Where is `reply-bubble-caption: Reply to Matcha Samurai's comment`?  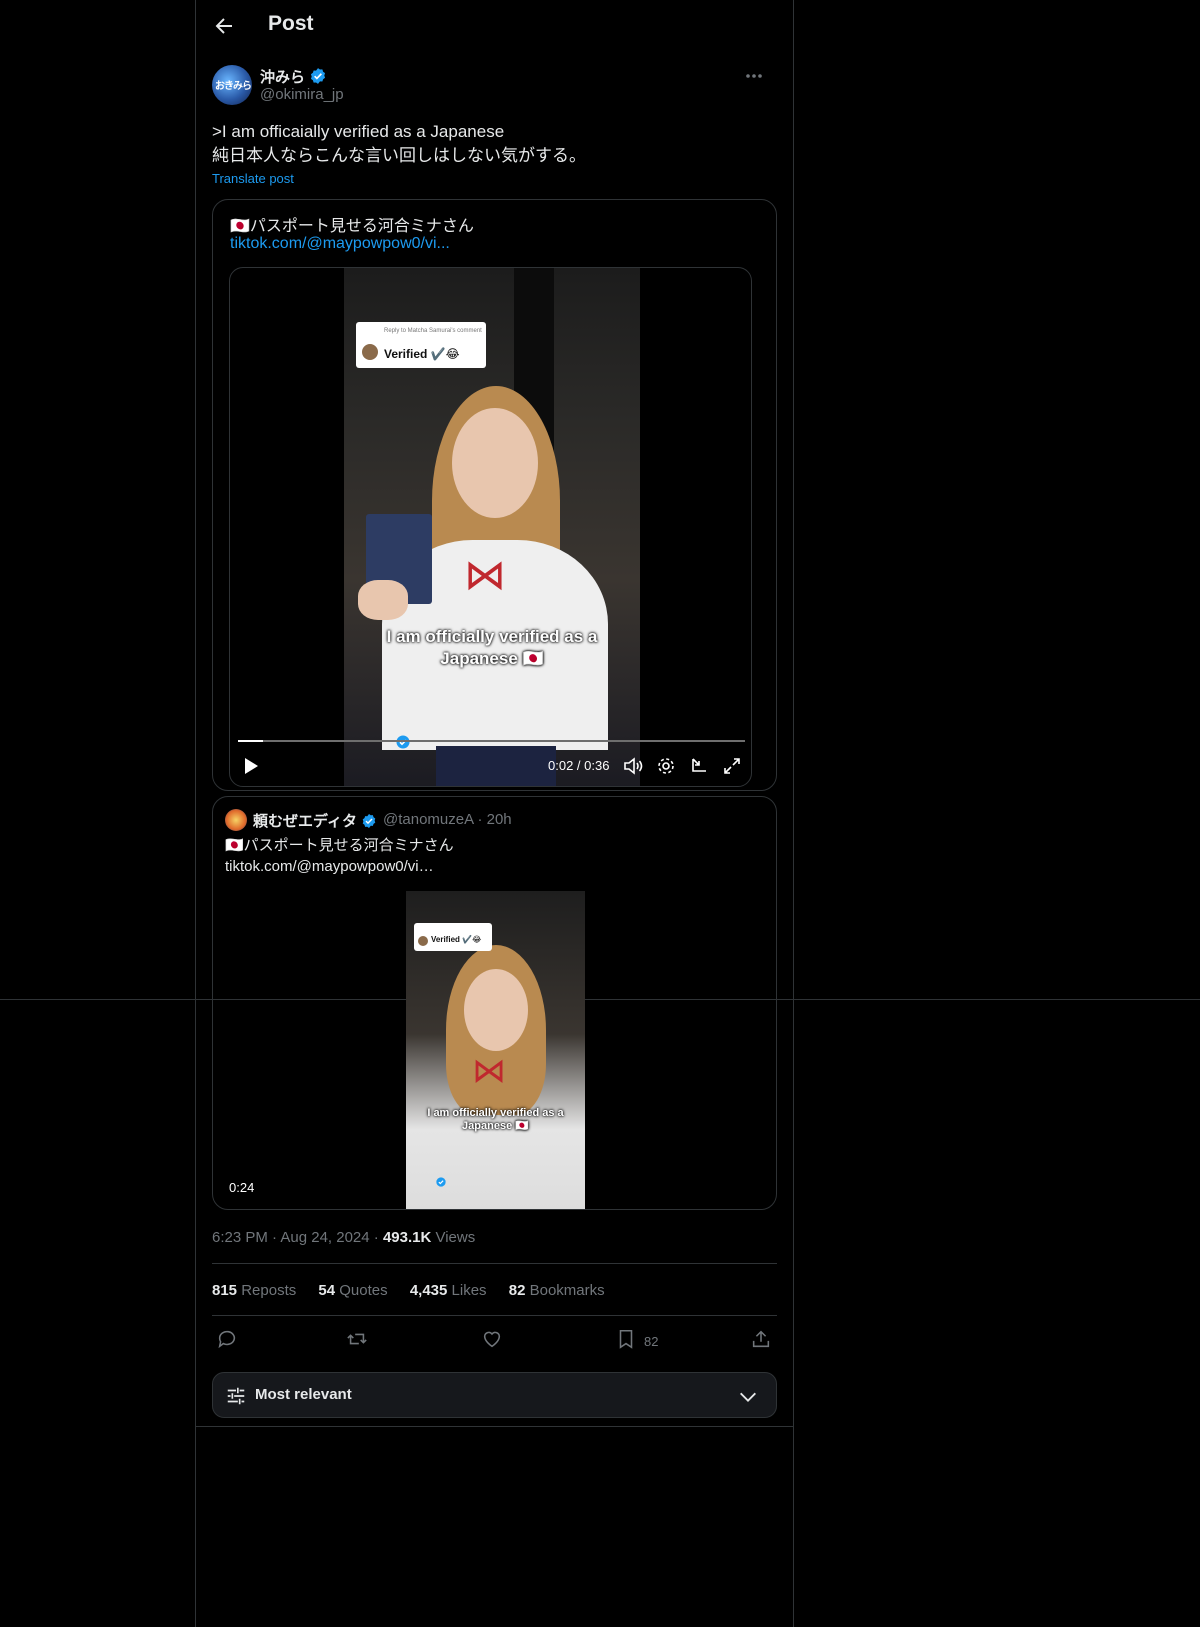 reply-bubble-caption: Reply to Matcha Samurai's comment is located at coordinates (433, 331).